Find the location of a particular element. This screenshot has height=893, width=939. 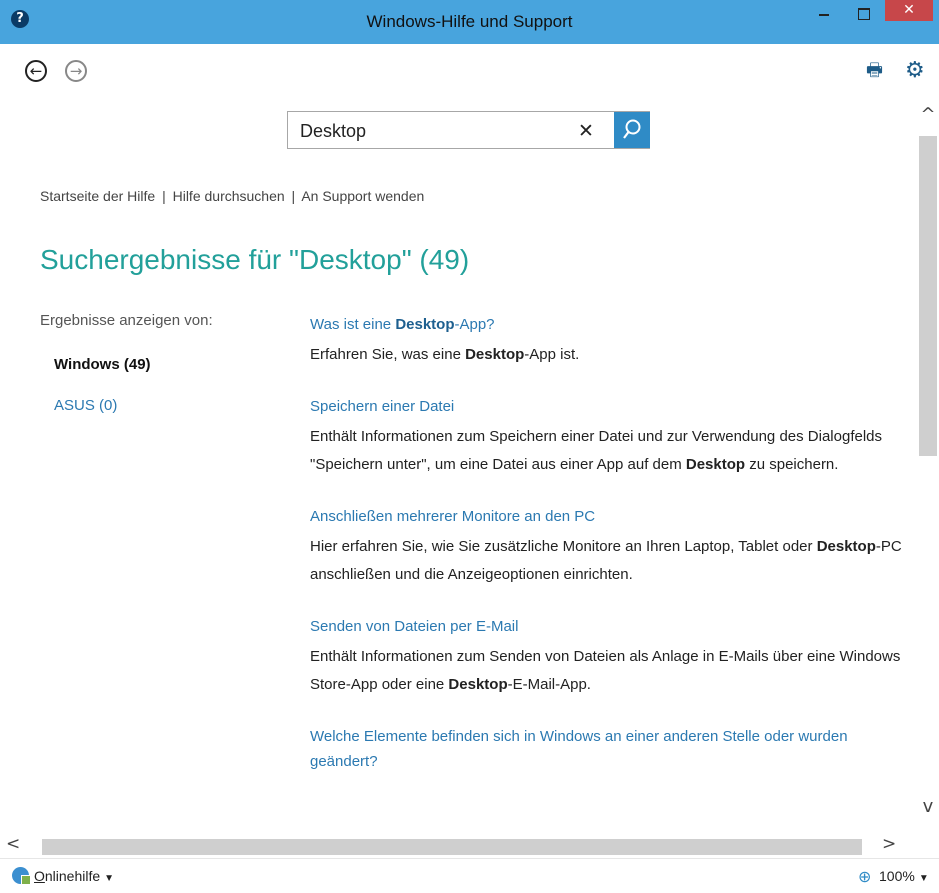

status-bar: Onlinehilfe ▼ ⊕ 100% ▼ is located at coordinates (469, 875).